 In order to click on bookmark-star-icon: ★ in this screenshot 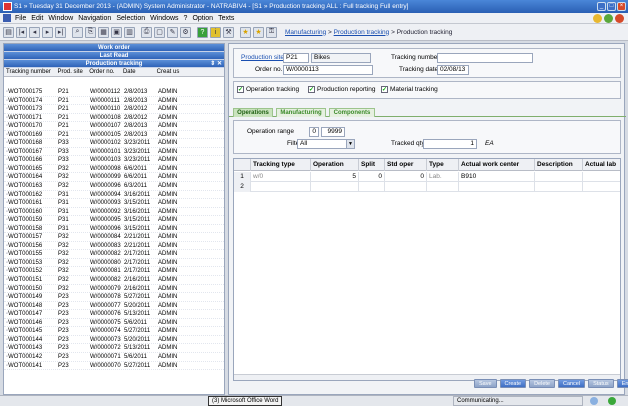, I will do `click(258, 32)`.